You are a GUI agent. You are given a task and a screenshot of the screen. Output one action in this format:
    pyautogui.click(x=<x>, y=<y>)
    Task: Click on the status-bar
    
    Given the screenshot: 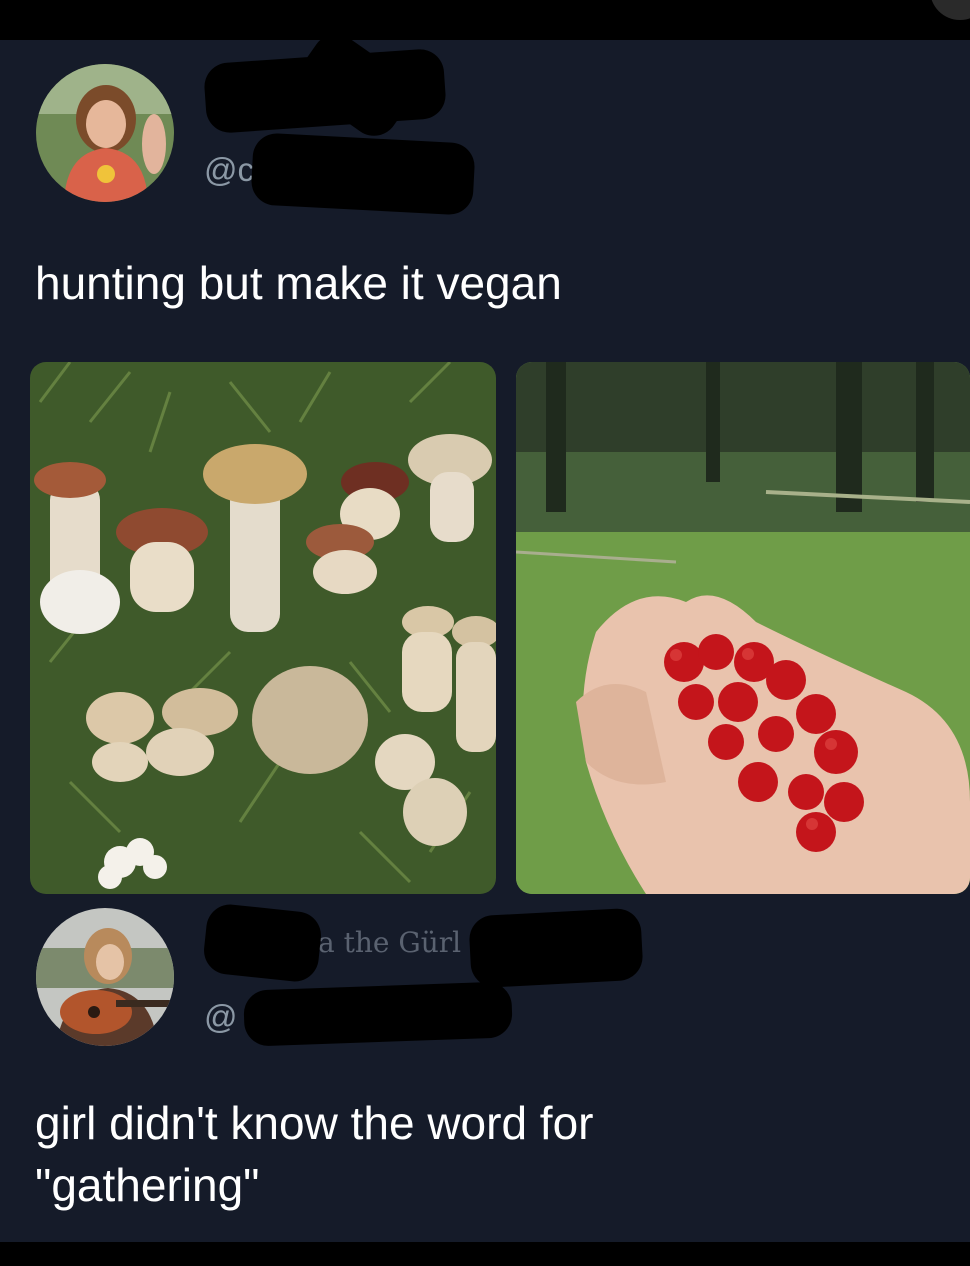 What is the action you would take?
    pyautogui.click(x=485, y=20)
    